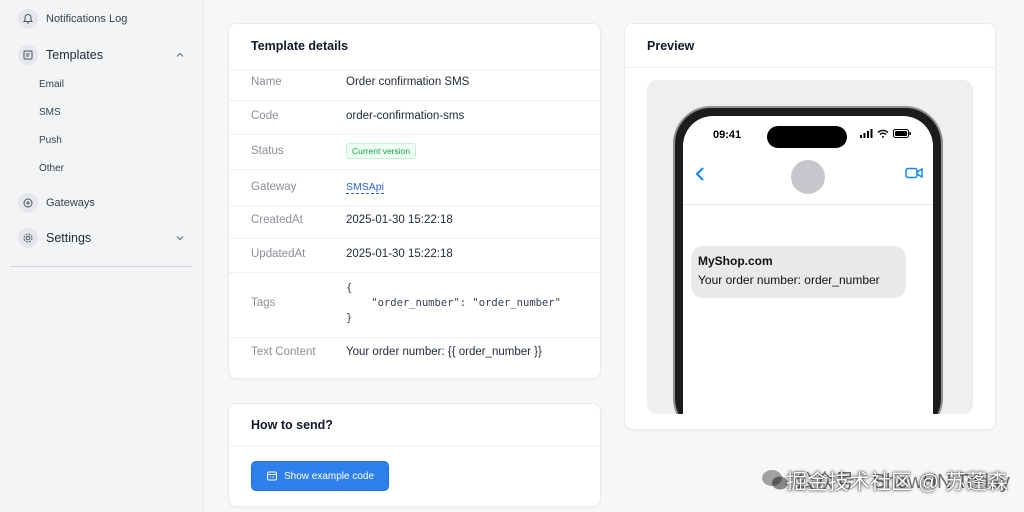 Image resolution: width=1024 pixels, height=512 pixels. What do you see at coordinates (28, 19) in the screenshot?
I see `bell-icon` at bounding box center [28, 19].